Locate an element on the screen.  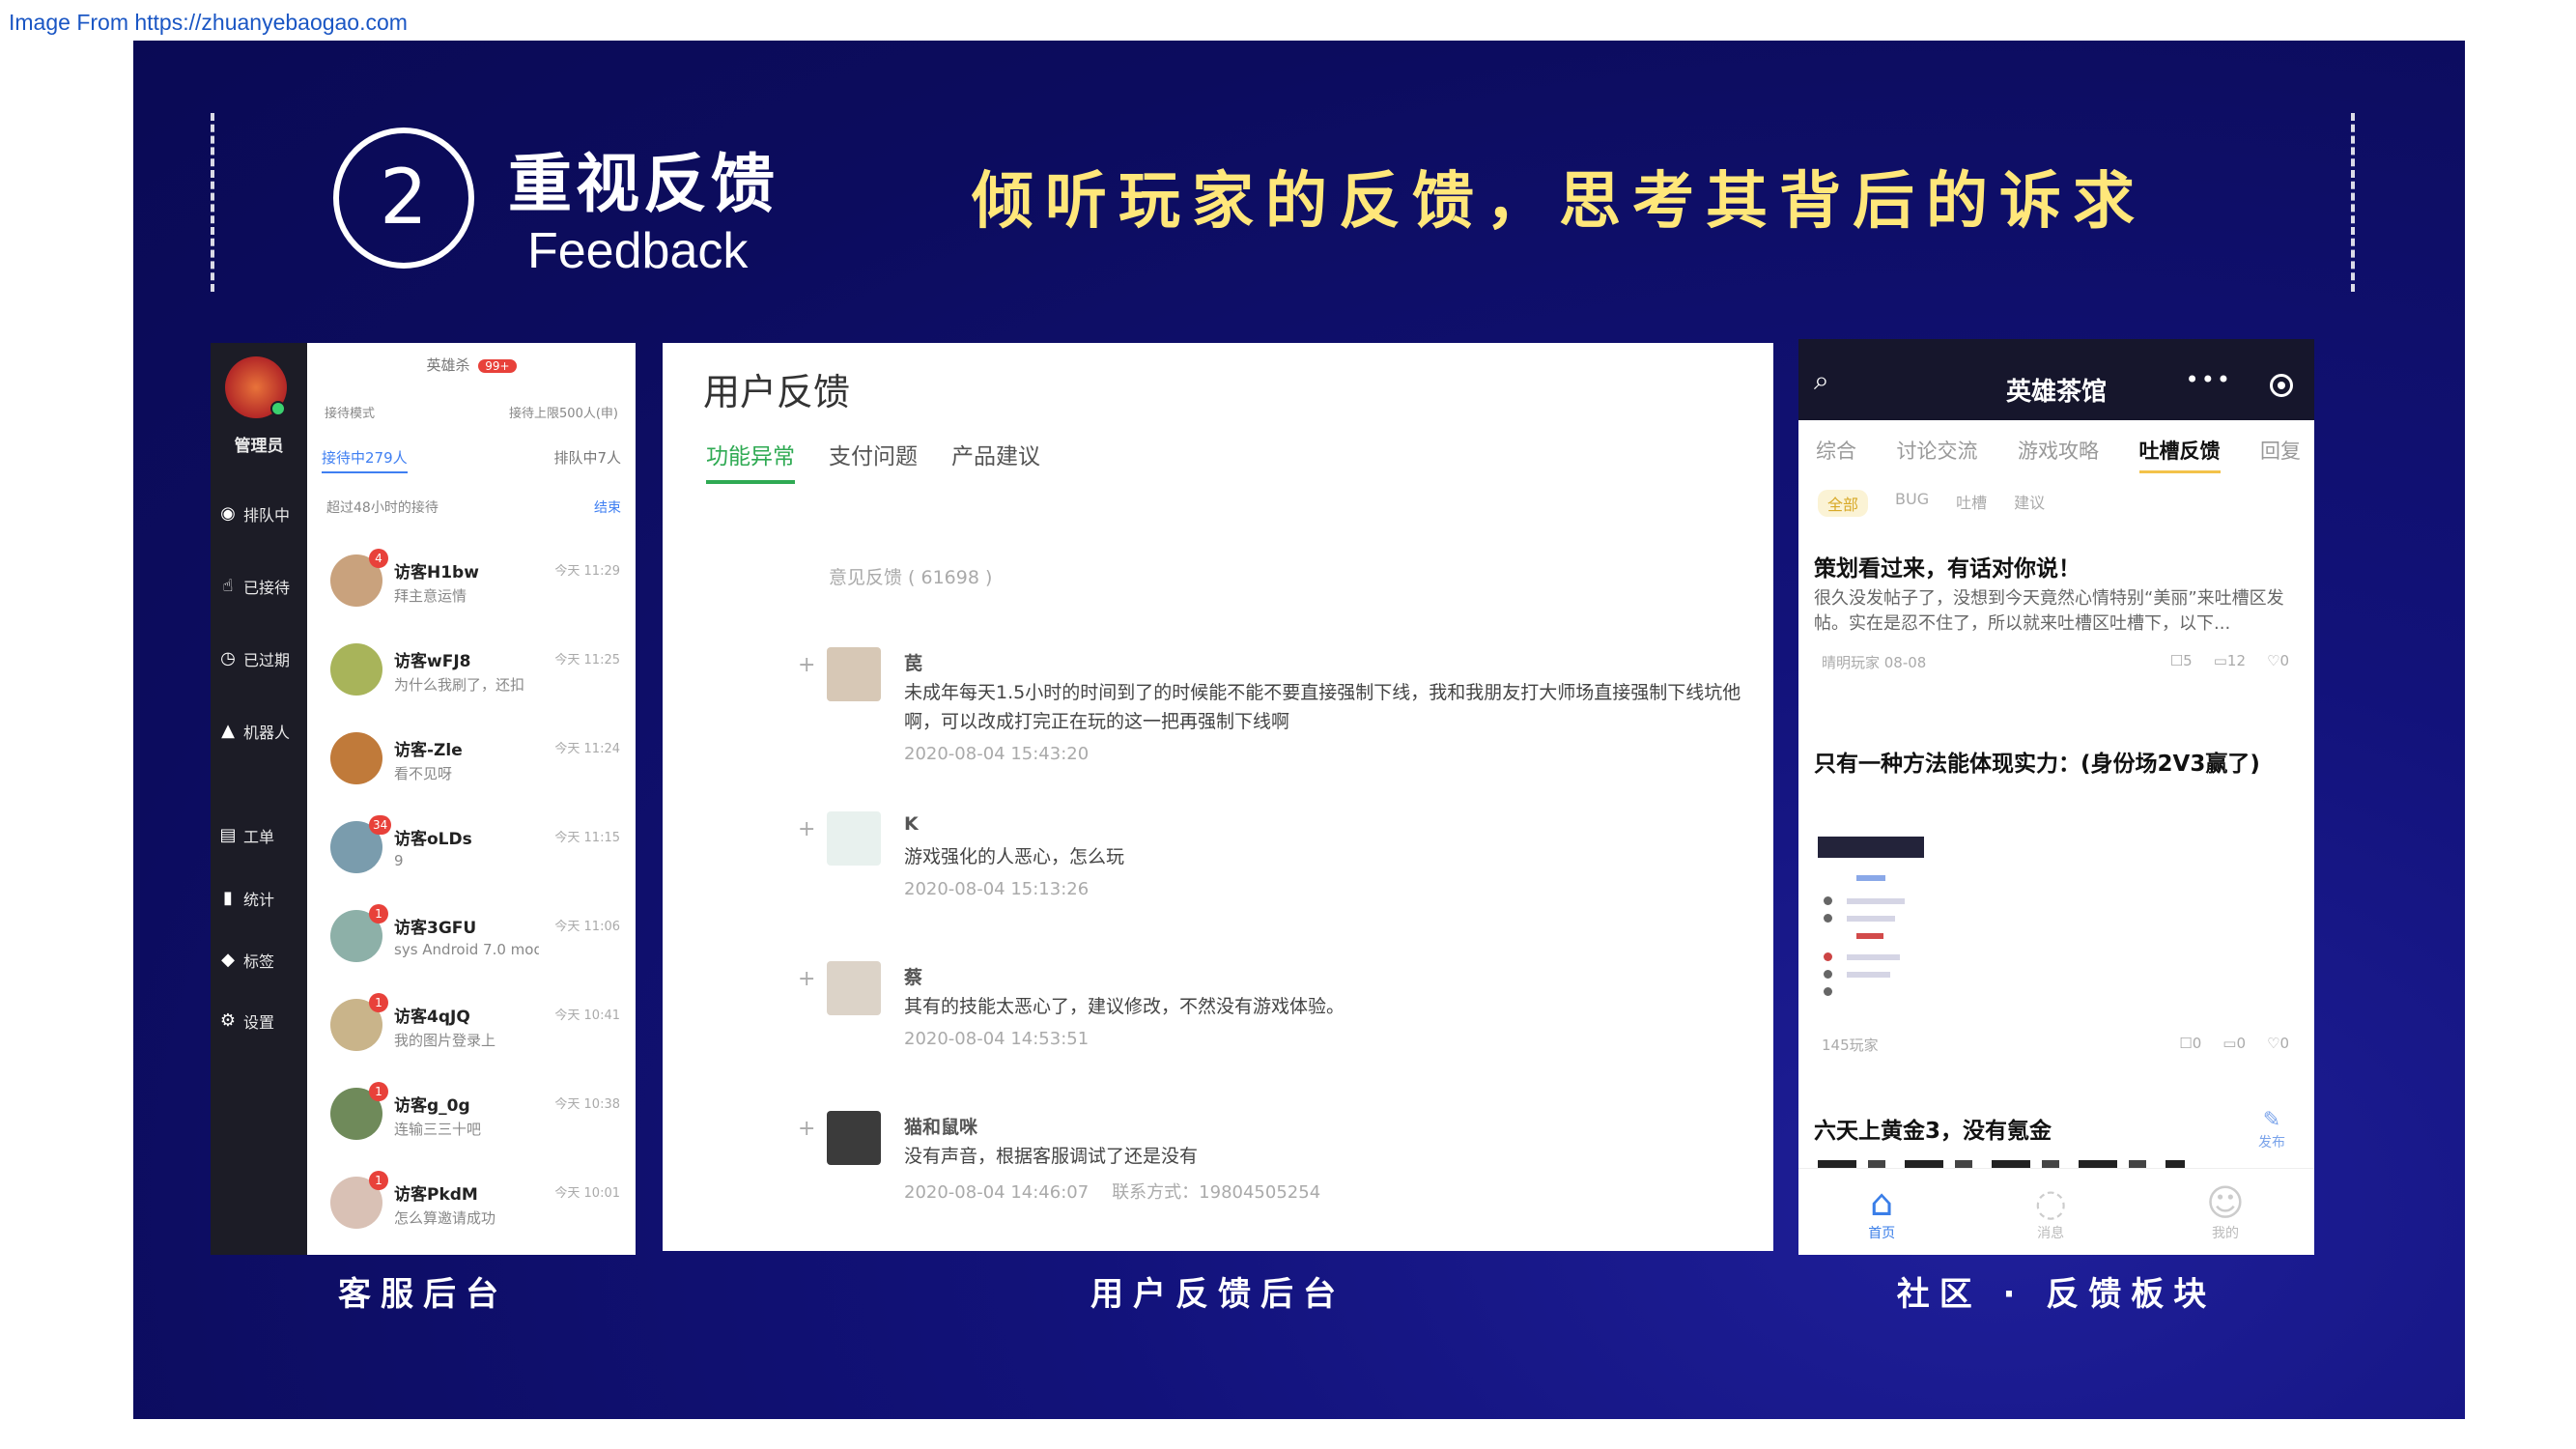
publish-button: ✎ 发布 is located at coordinates (2271, 1129).